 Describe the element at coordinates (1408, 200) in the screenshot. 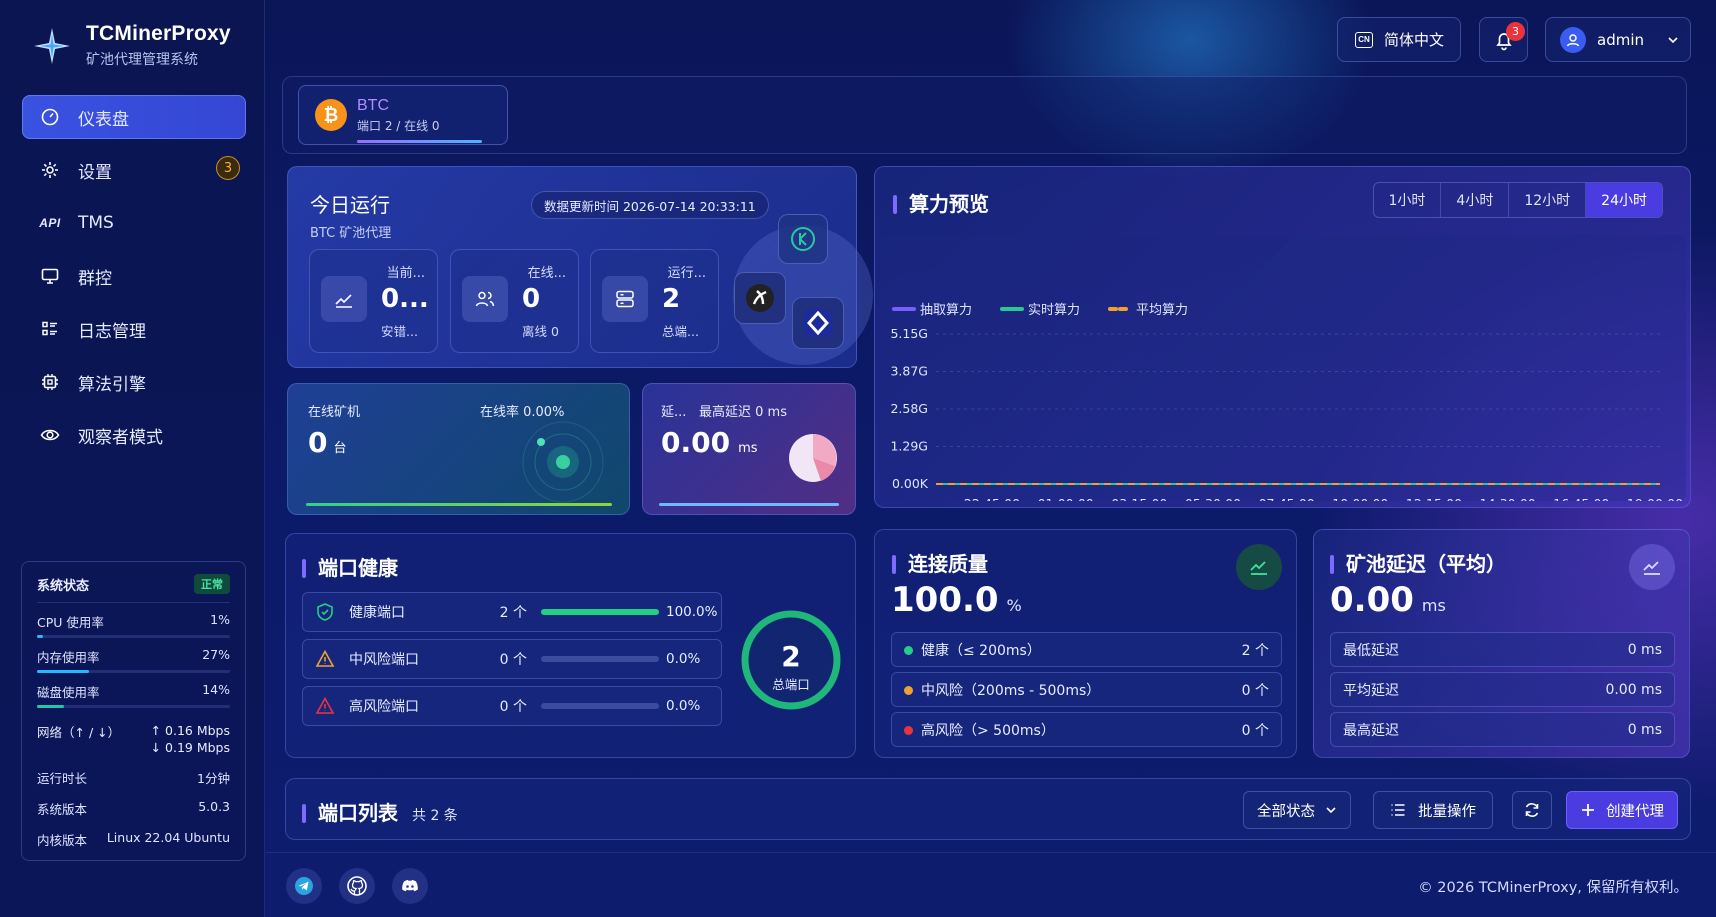

I see `tab-1h: 1小时` at that location.